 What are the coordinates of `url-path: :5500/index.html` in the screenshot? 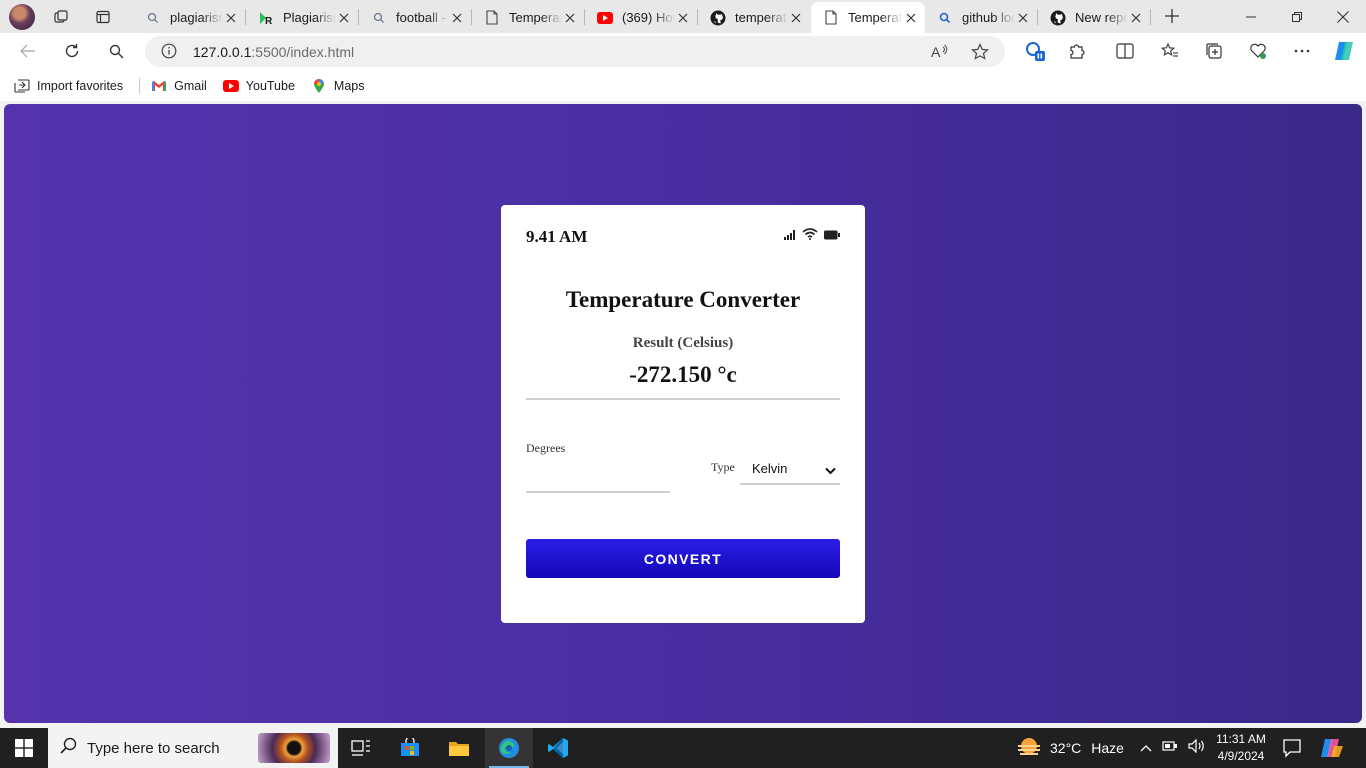 It's located at (303, 52).